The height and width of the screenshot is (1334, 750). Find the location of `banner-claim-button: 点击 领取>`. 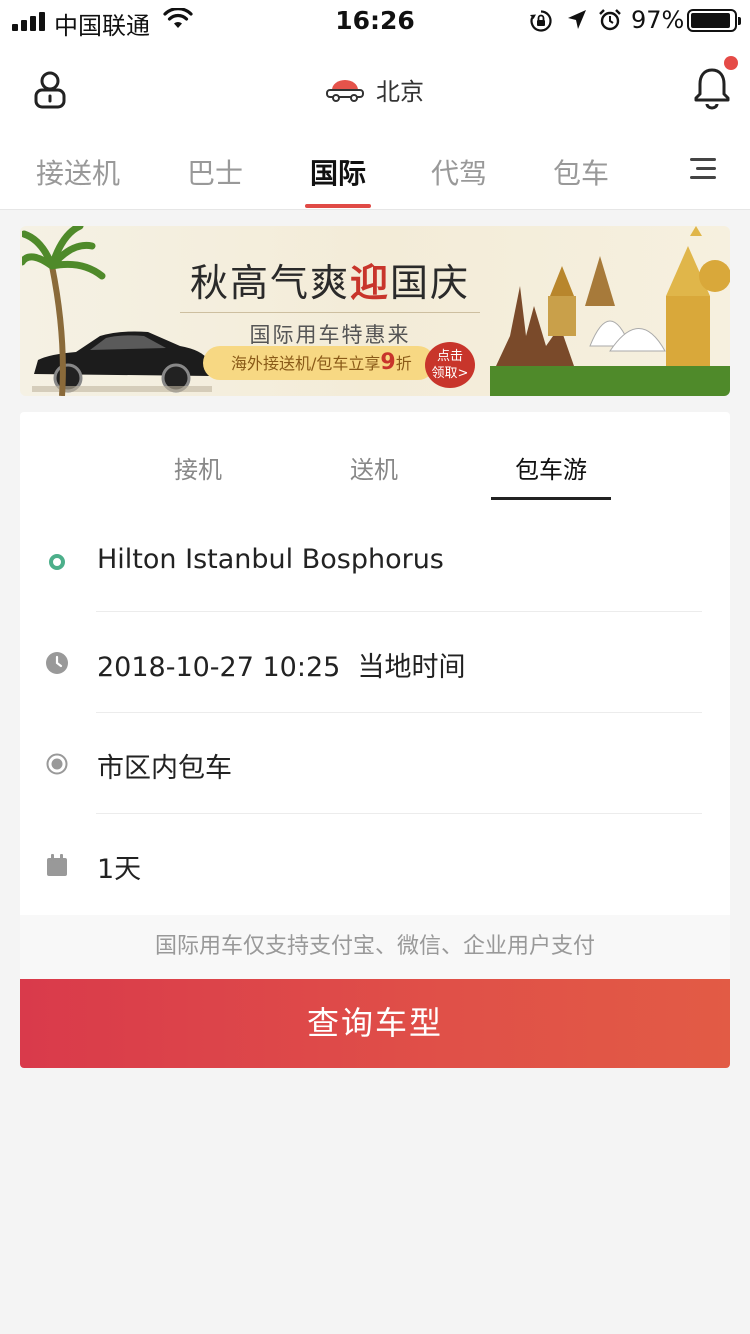

banner-claim-button: 点击 领取> is located at coordinates (450, 365).